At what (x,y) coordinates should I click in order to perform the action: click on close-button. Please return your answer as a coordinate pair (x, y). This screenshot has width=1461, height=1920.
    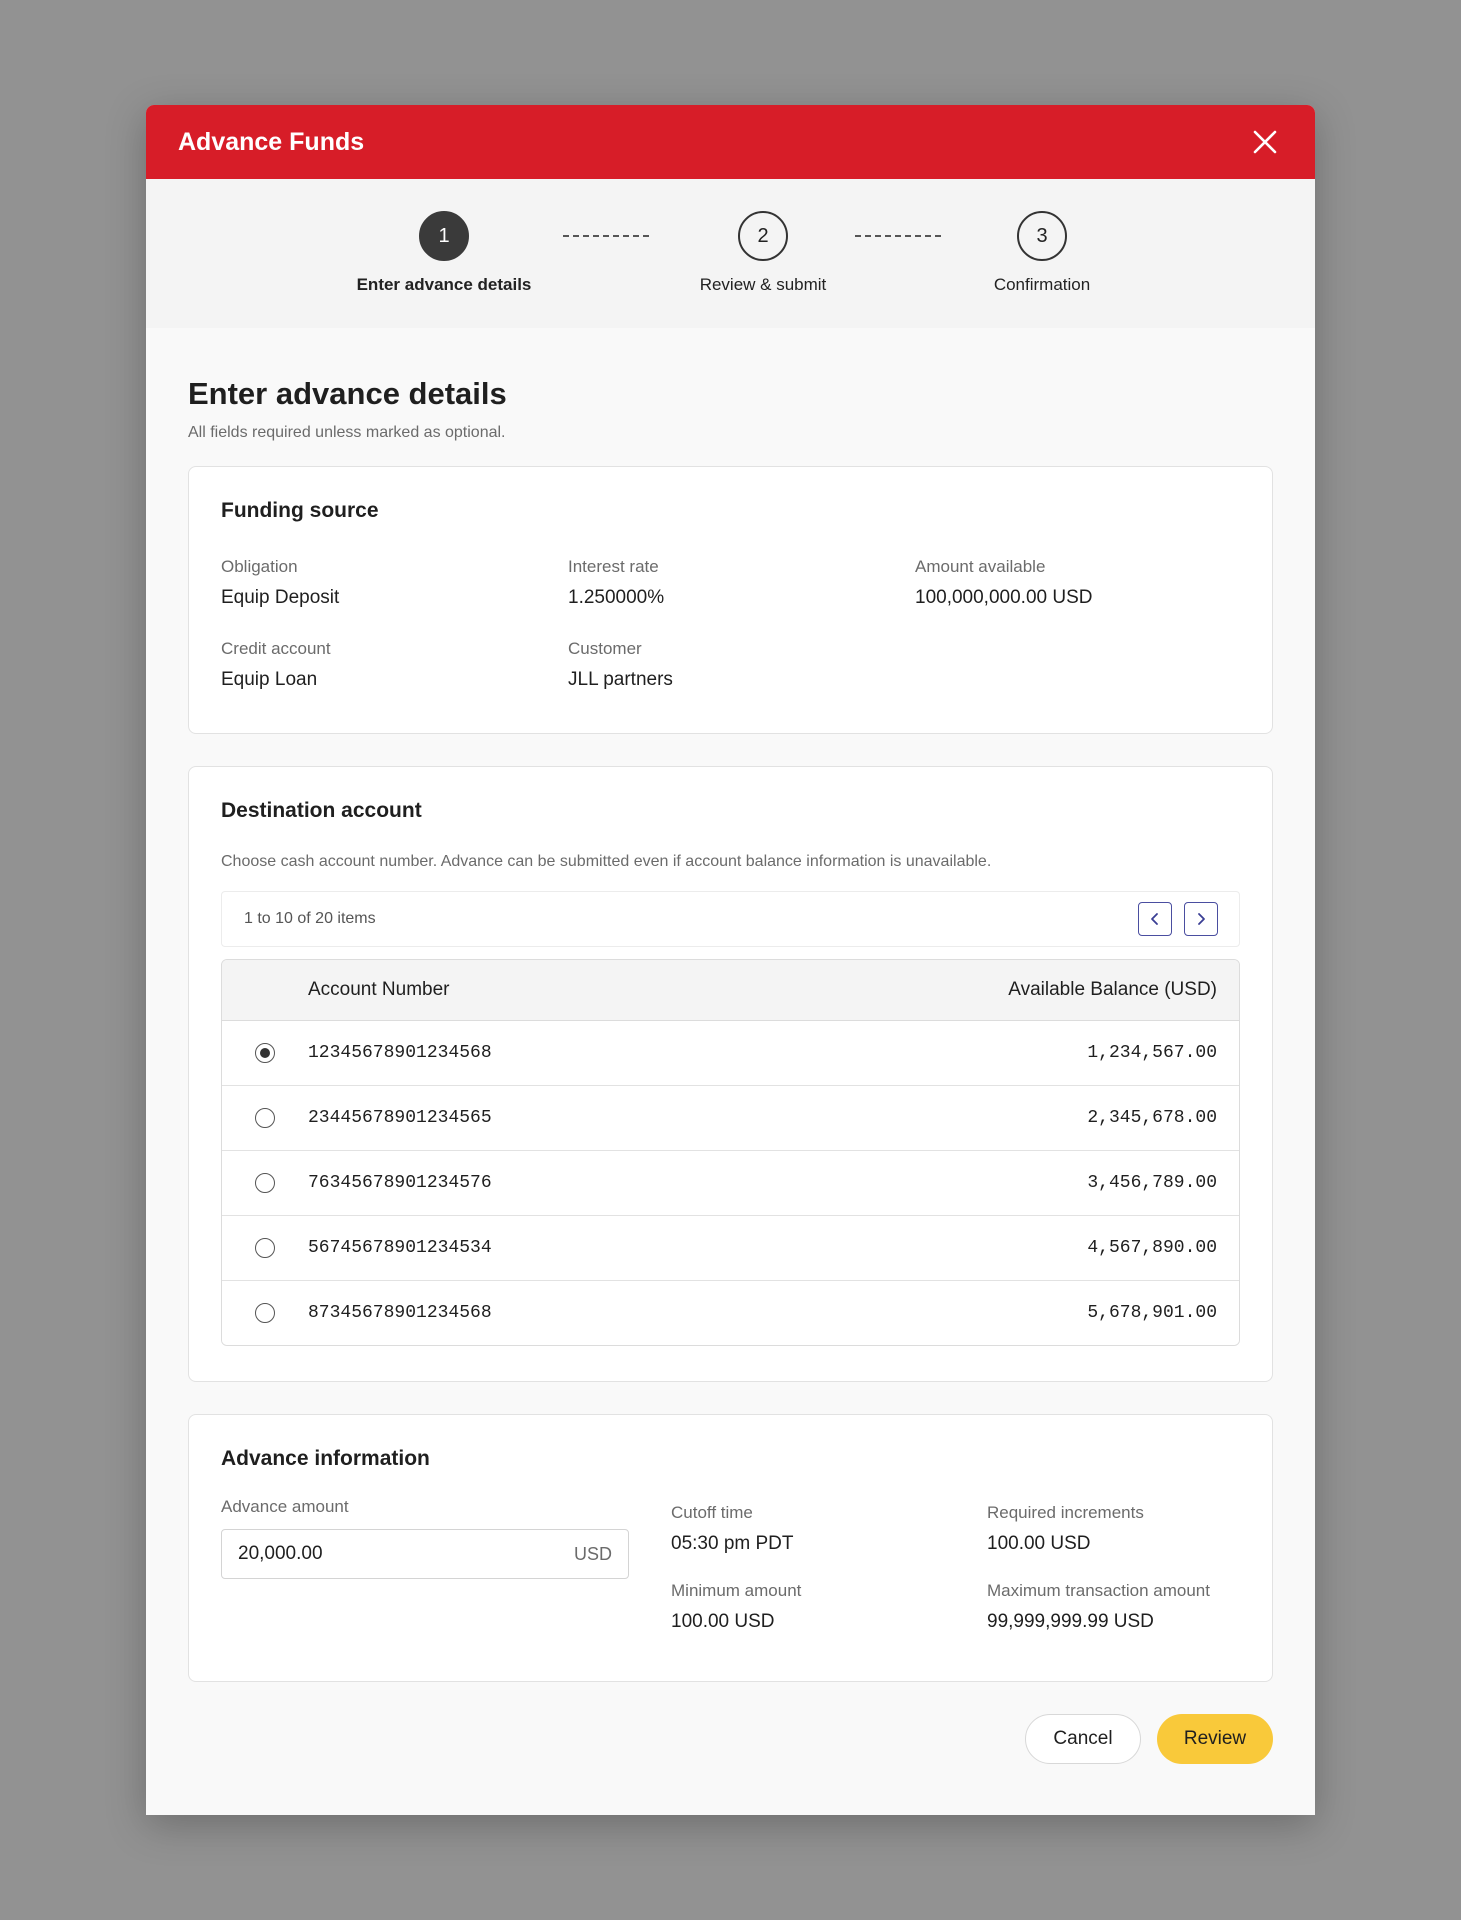
    Looking at the image, I should click on (1265, 142).